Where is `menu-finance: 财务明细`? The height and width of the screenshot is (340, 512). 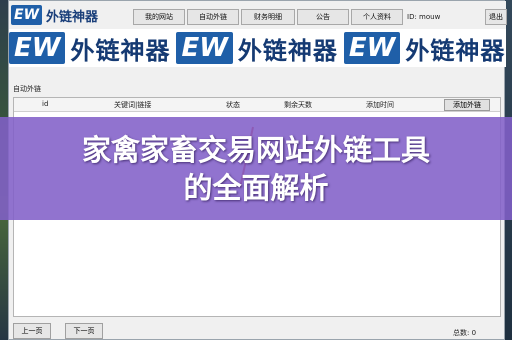 menu-finance: 财务明细 is located at coordinates (268, 17).